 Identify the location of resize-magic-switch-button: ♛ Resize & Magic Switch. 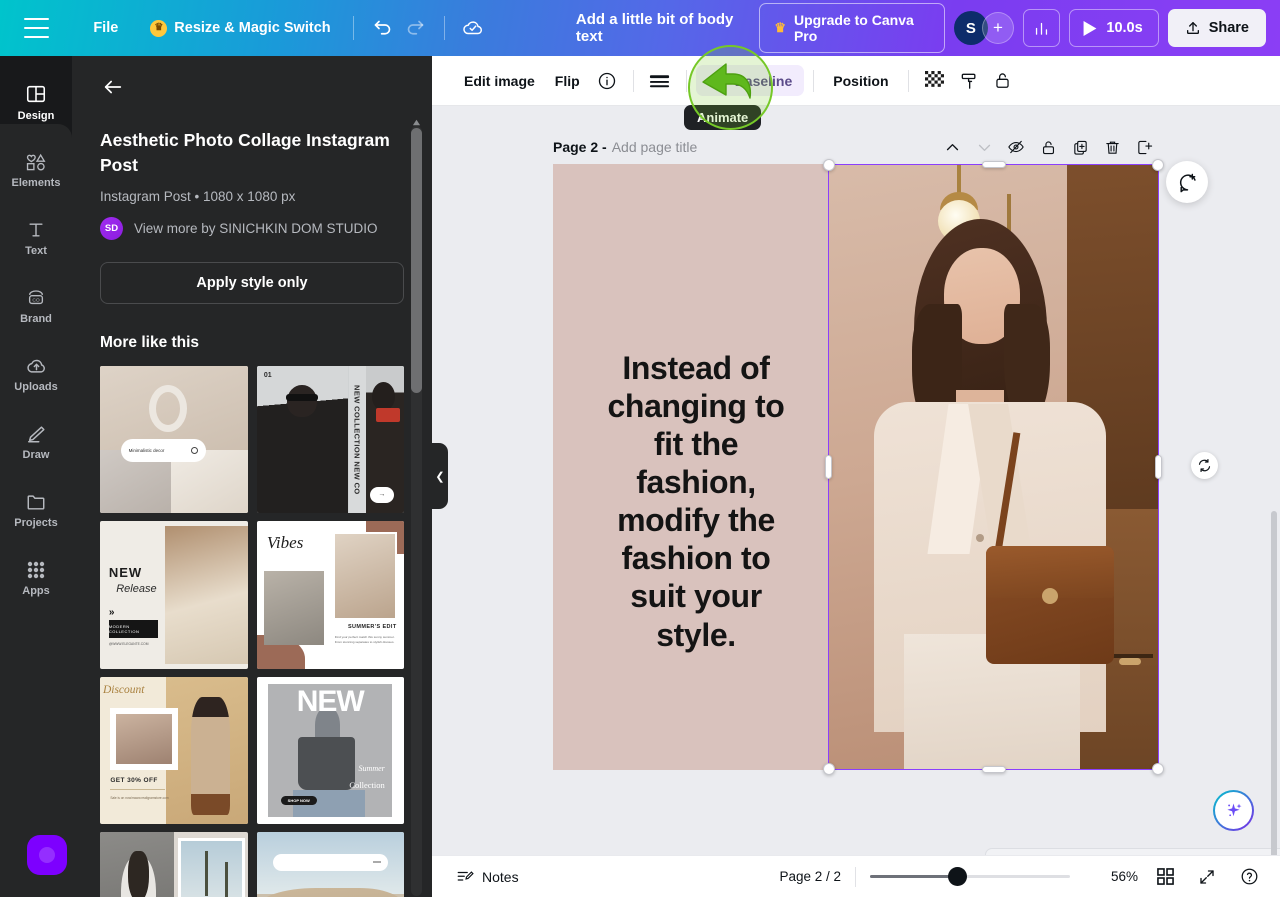
(240, 28).